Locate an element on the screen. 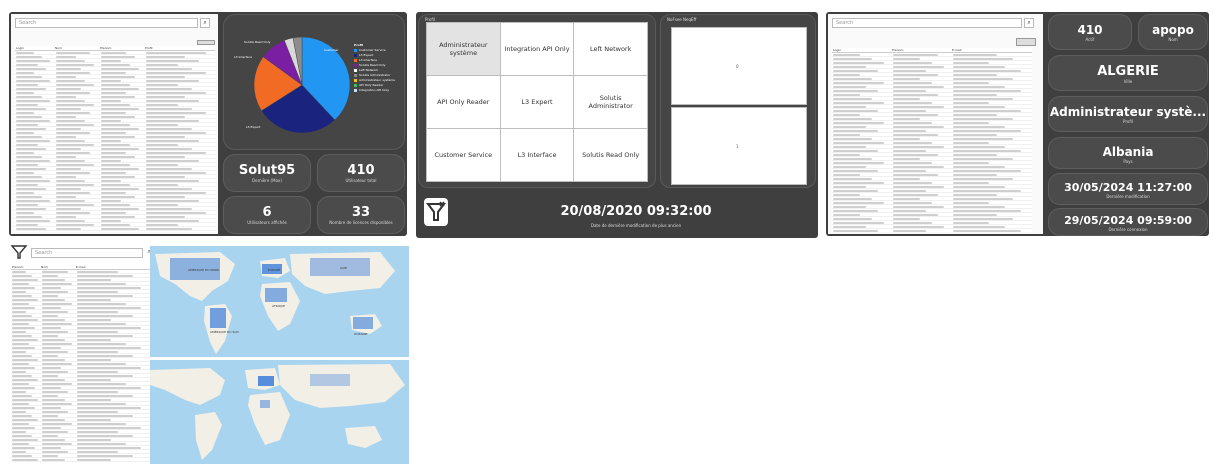 The width and height of the screenshot is (1213, 464). profile-option: L3 Expert is located at coordinates (537, 102).